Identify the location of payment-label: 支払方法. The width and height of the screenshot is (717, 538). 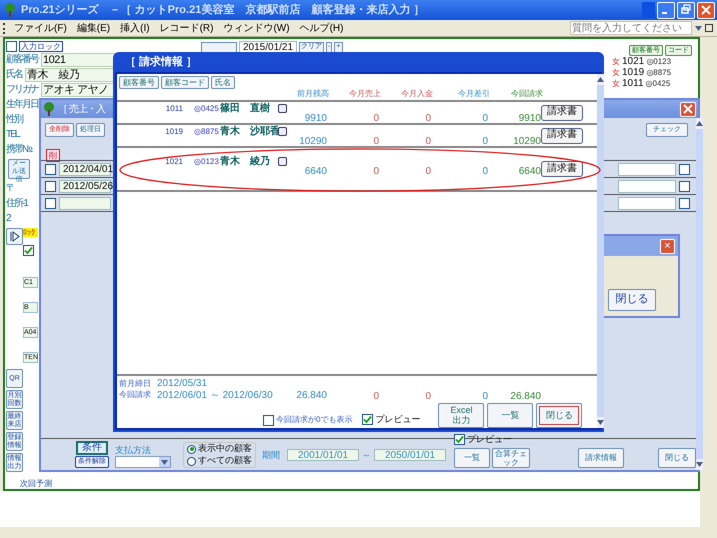
(133, 450).